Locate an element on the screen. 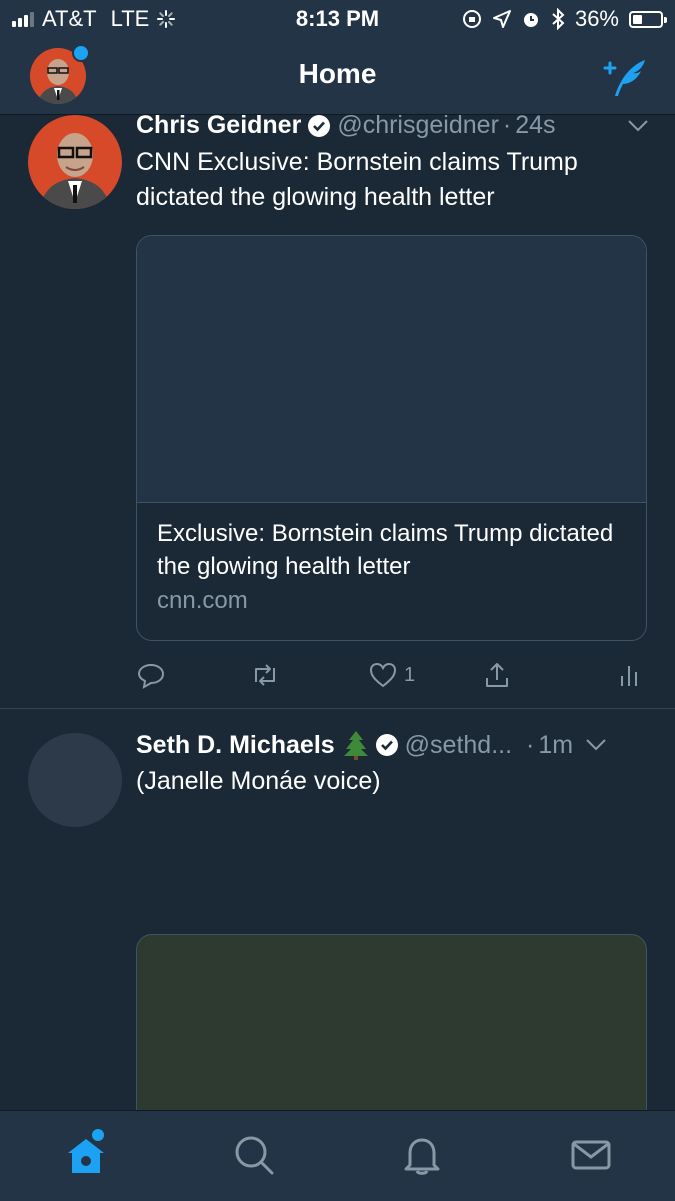 Image resolution: width=675 pixels, height=1201 pixels. like-count: 1 is located at coordinates (410, 674).